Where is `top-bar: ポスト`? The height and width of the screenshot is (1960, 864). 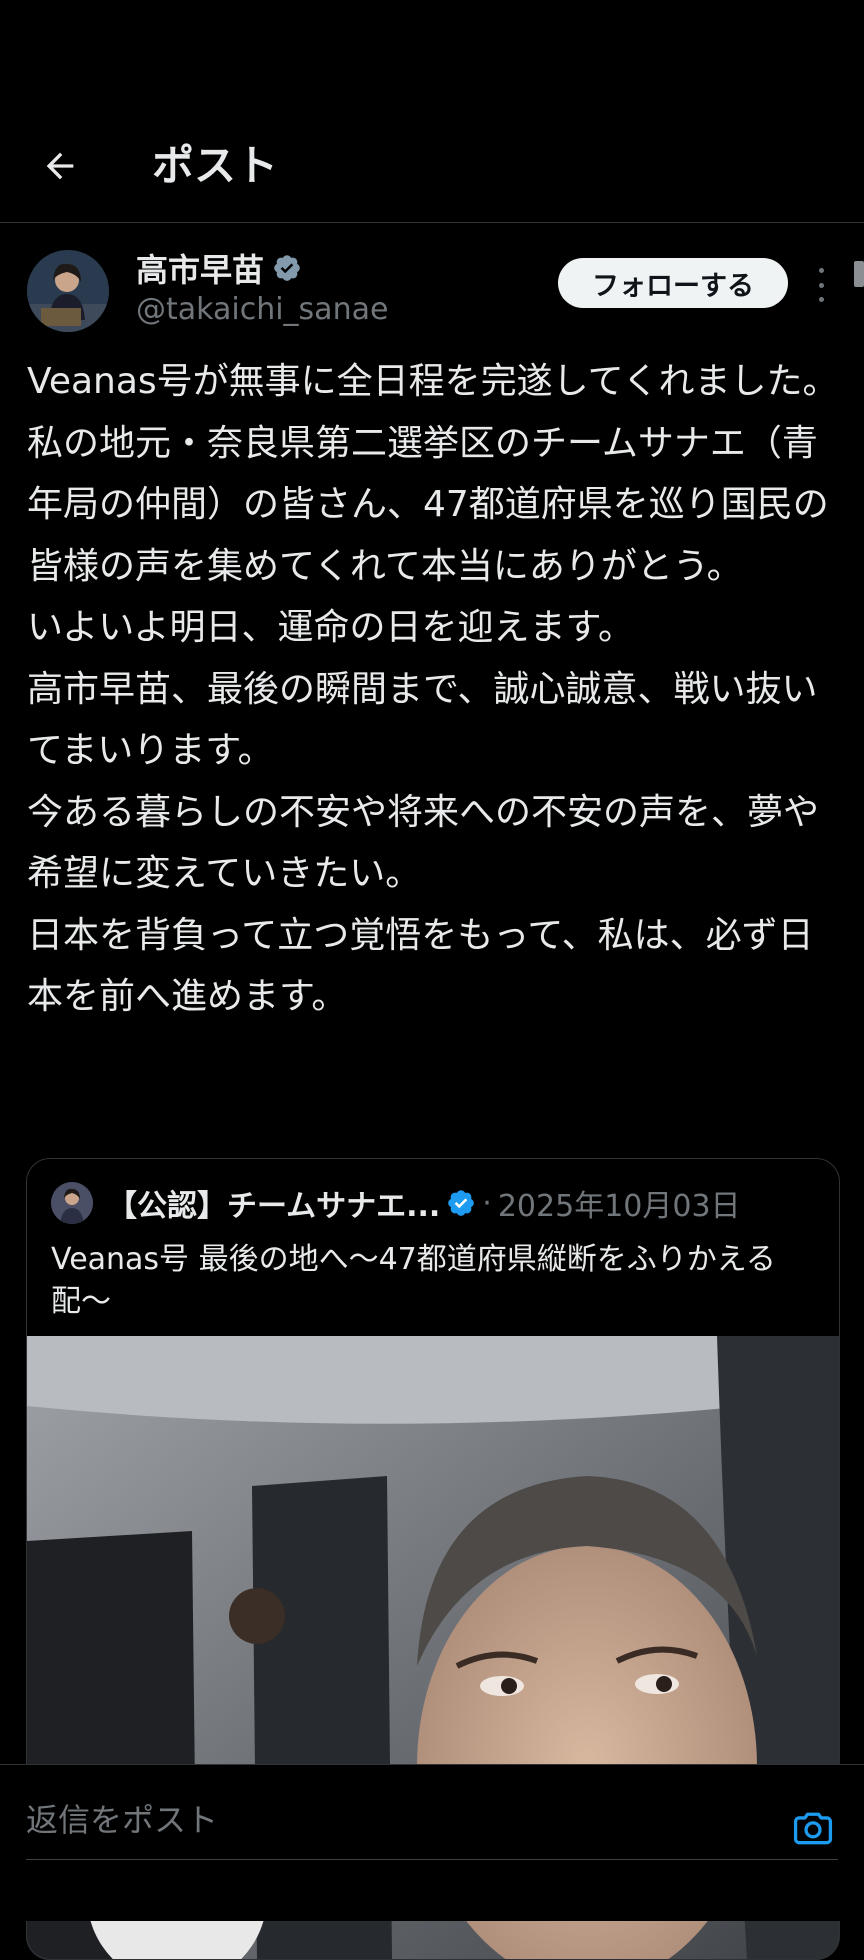 top-bar: ポスト is located at coordinates (432, 111).